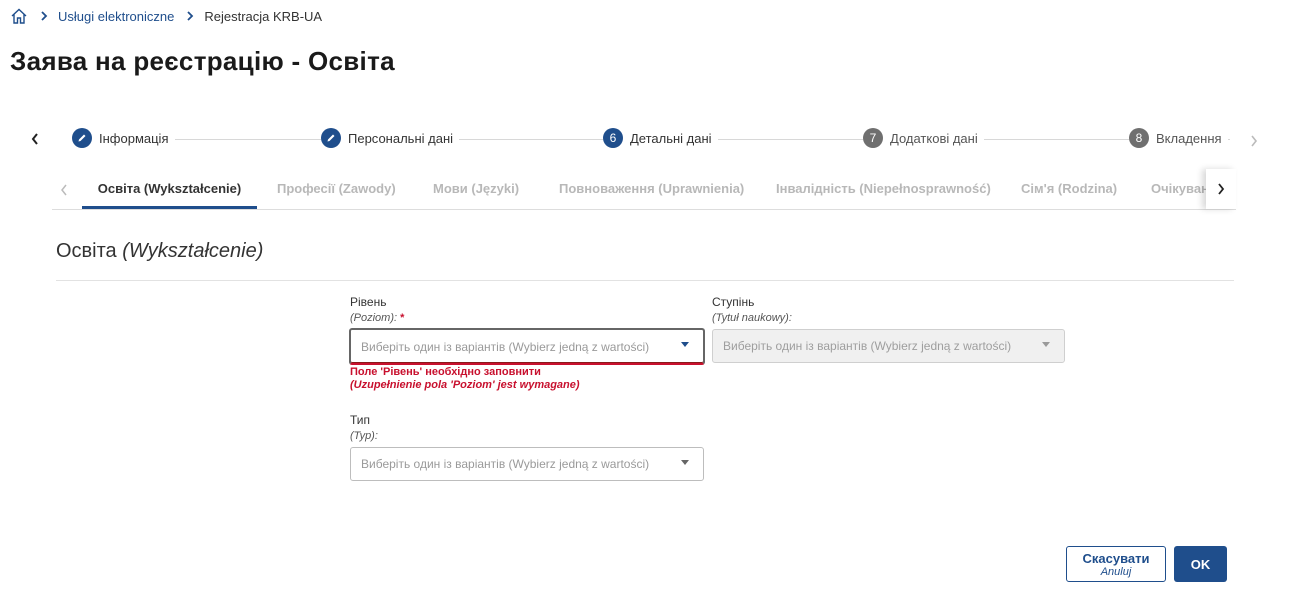  I want to click on breadcrumb-current: Rejestracja KRB-UA, so click(263, 16).